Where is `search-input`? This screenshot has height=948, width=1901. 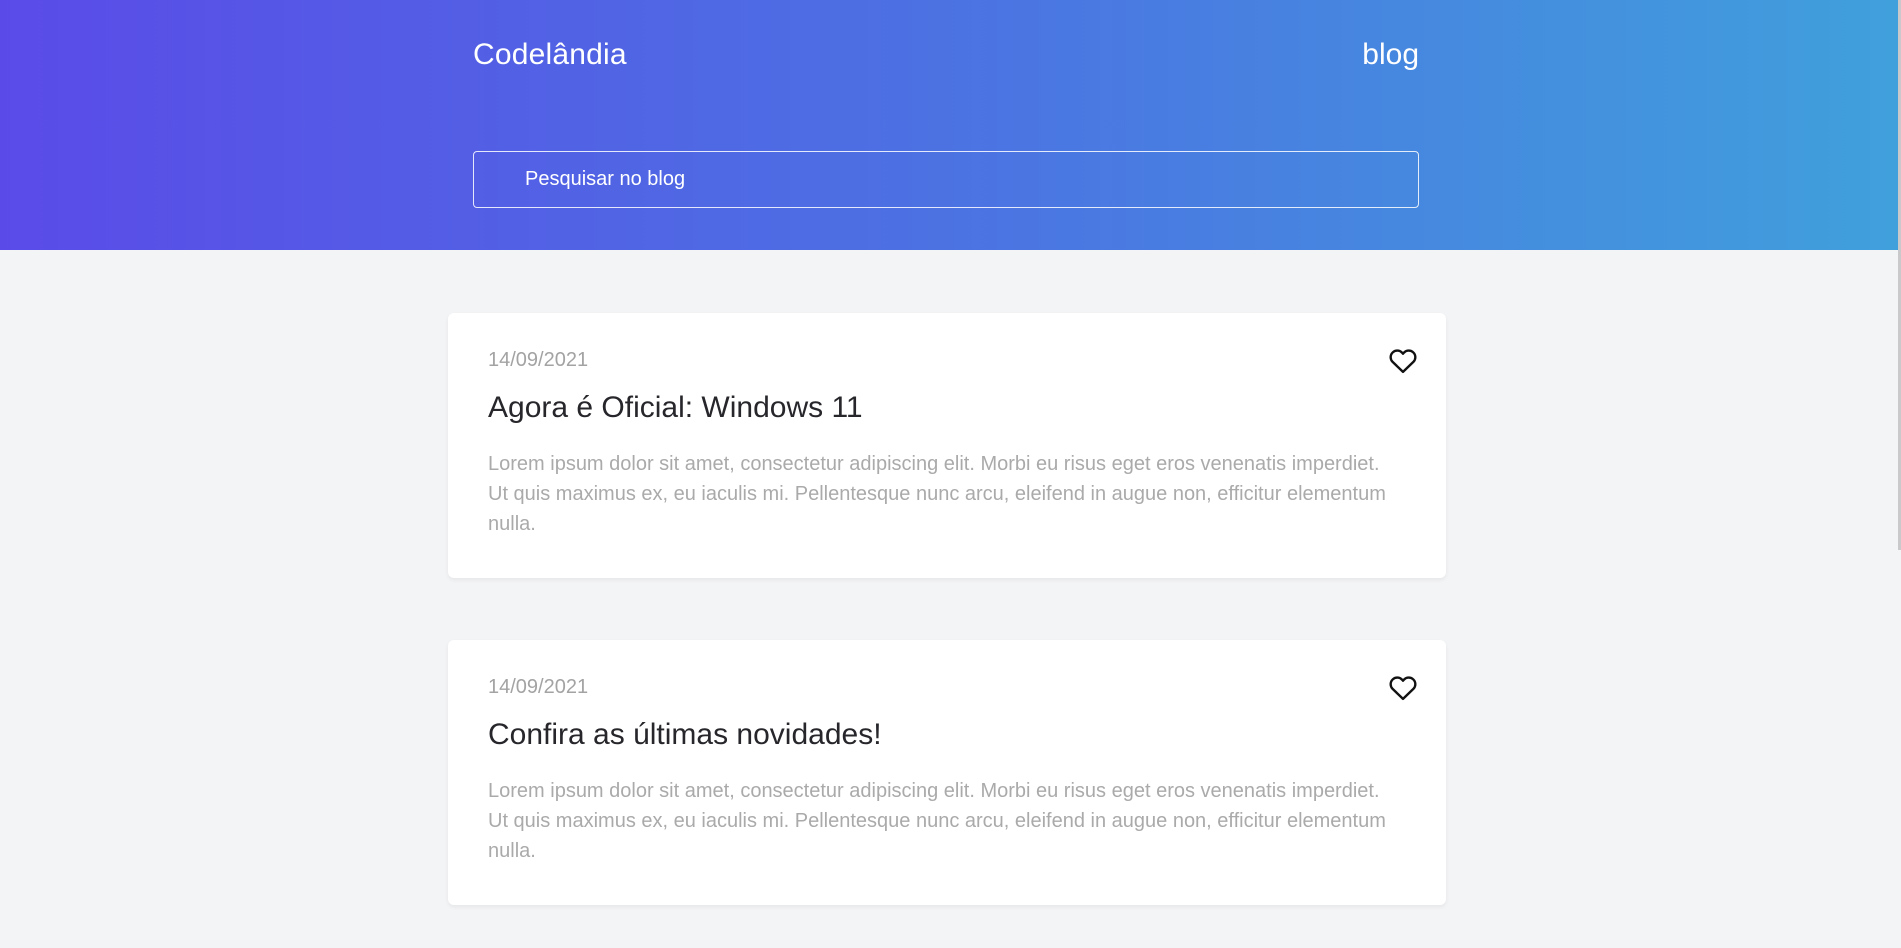 search-input is located at coordinates (946, 179).